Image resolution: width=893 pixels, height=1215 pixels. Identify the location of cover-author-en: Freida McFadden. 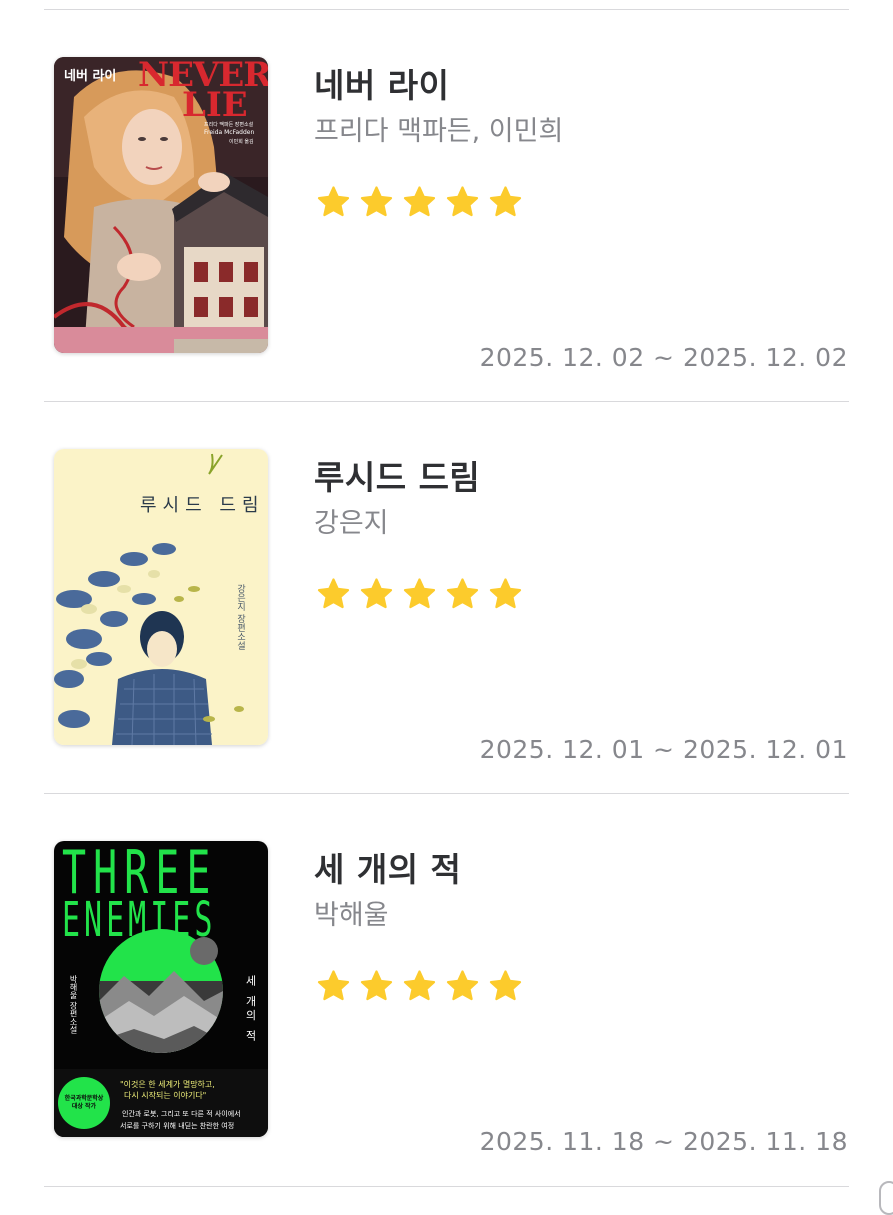
(229, 132).